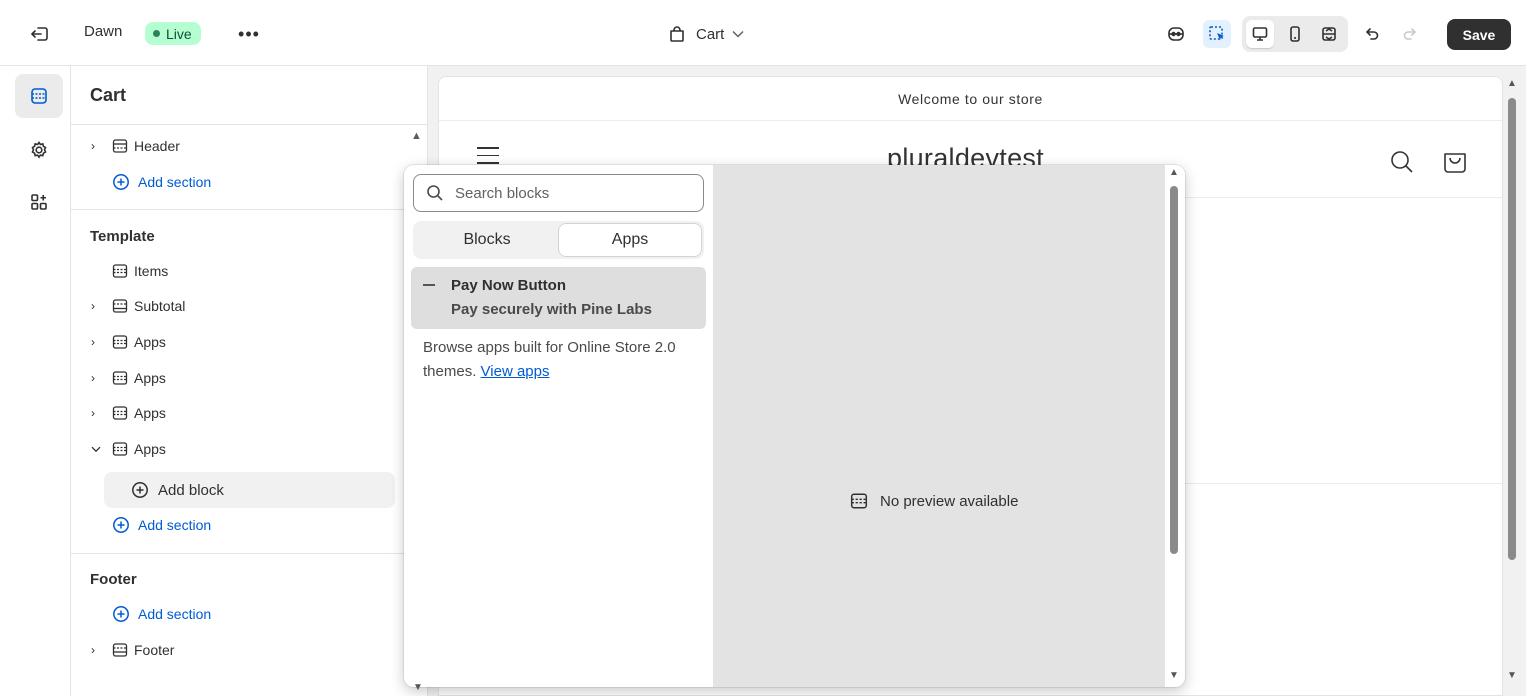 The height and width of the screenshot is (696, 1526). Describe the element at coordinates (429, 285) in the screenshot. I see `app-block-icon` at that location.